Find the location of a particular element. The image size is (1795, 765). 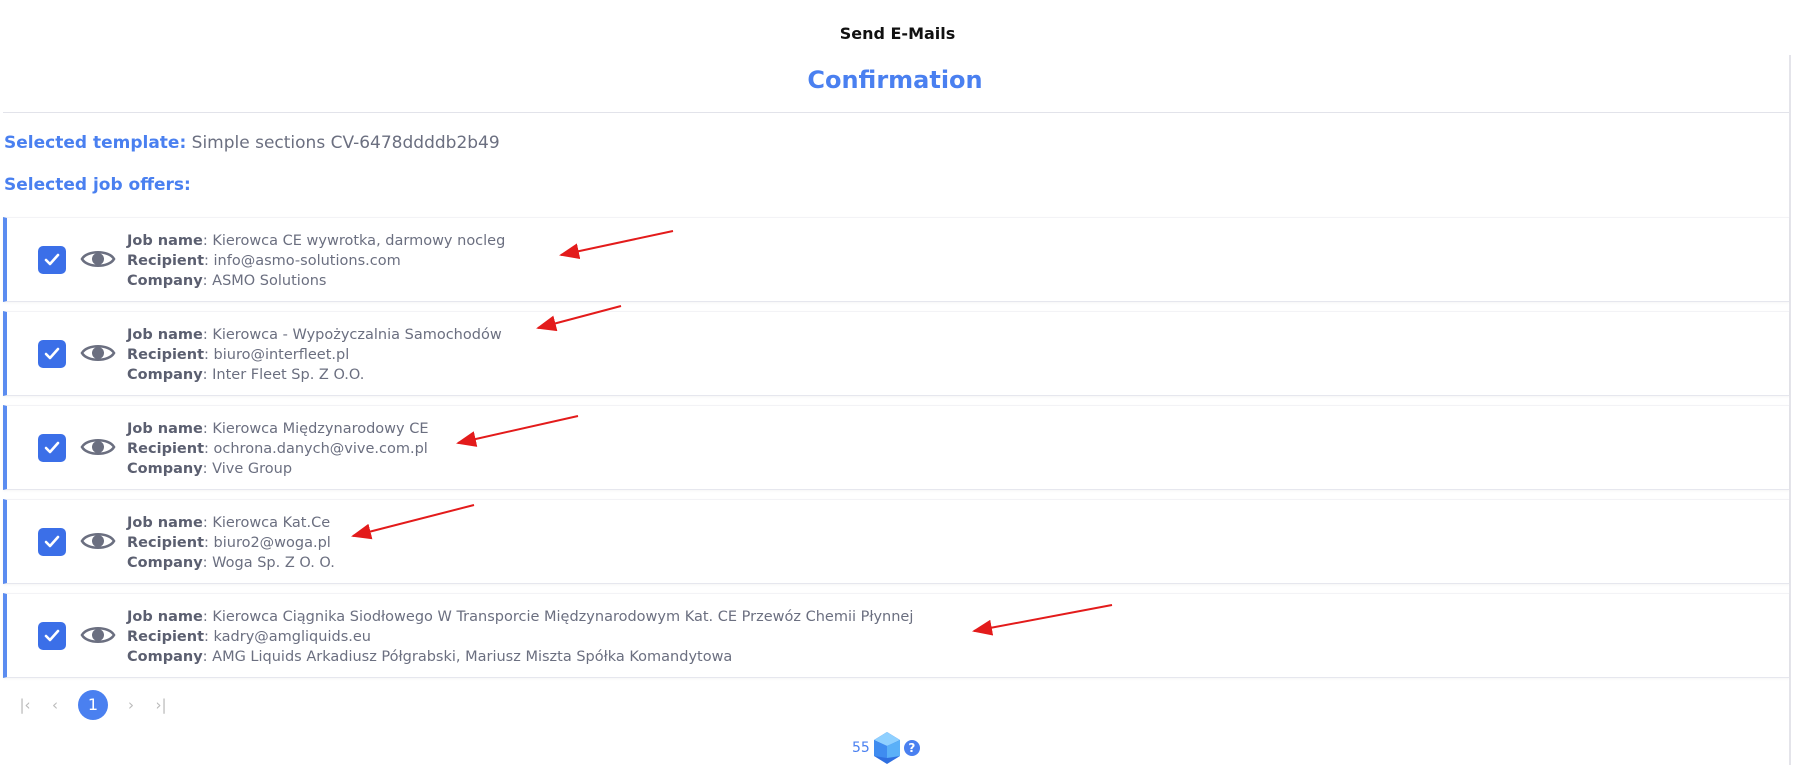

page-title: Send E-Mails is located at coordinates (897, 33).